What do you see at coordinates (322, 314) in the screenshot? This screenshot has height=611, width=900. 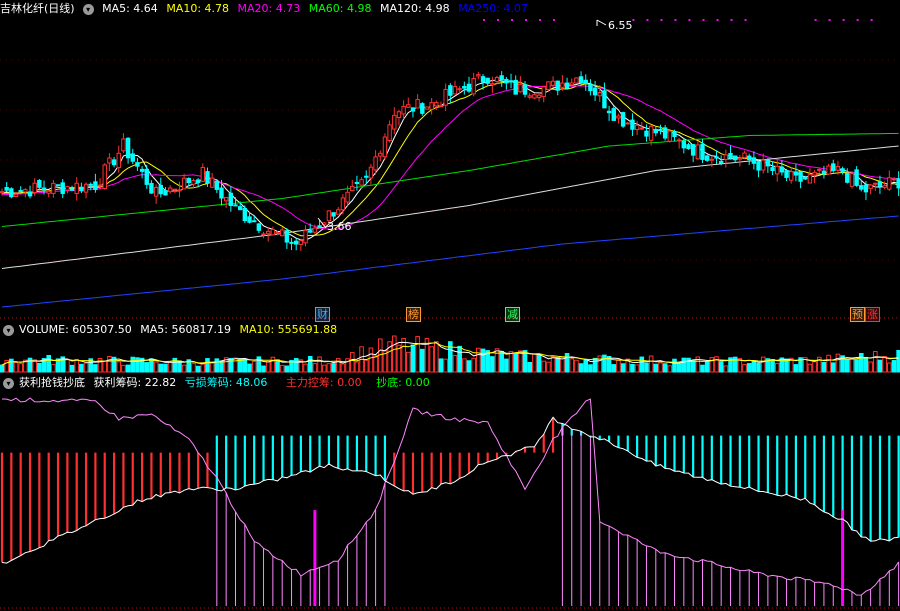 I see `badge-finance: 财` at bounding box center [322, 314].